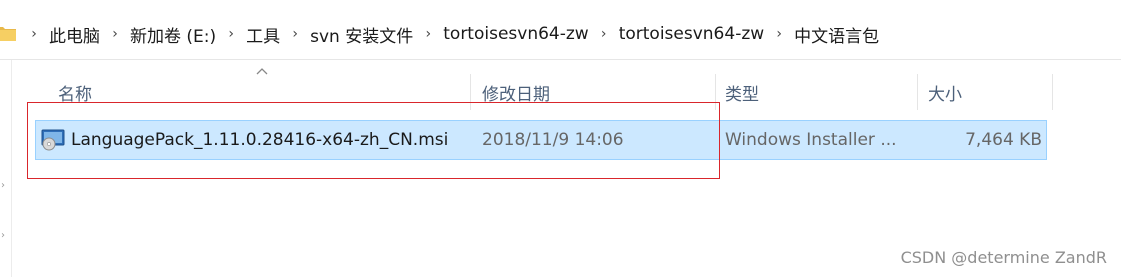 The image size is (1121, 277). Describe the element at coordinates (985, 92) in the screenshot. I see `column-header-size: 大小` at that location.